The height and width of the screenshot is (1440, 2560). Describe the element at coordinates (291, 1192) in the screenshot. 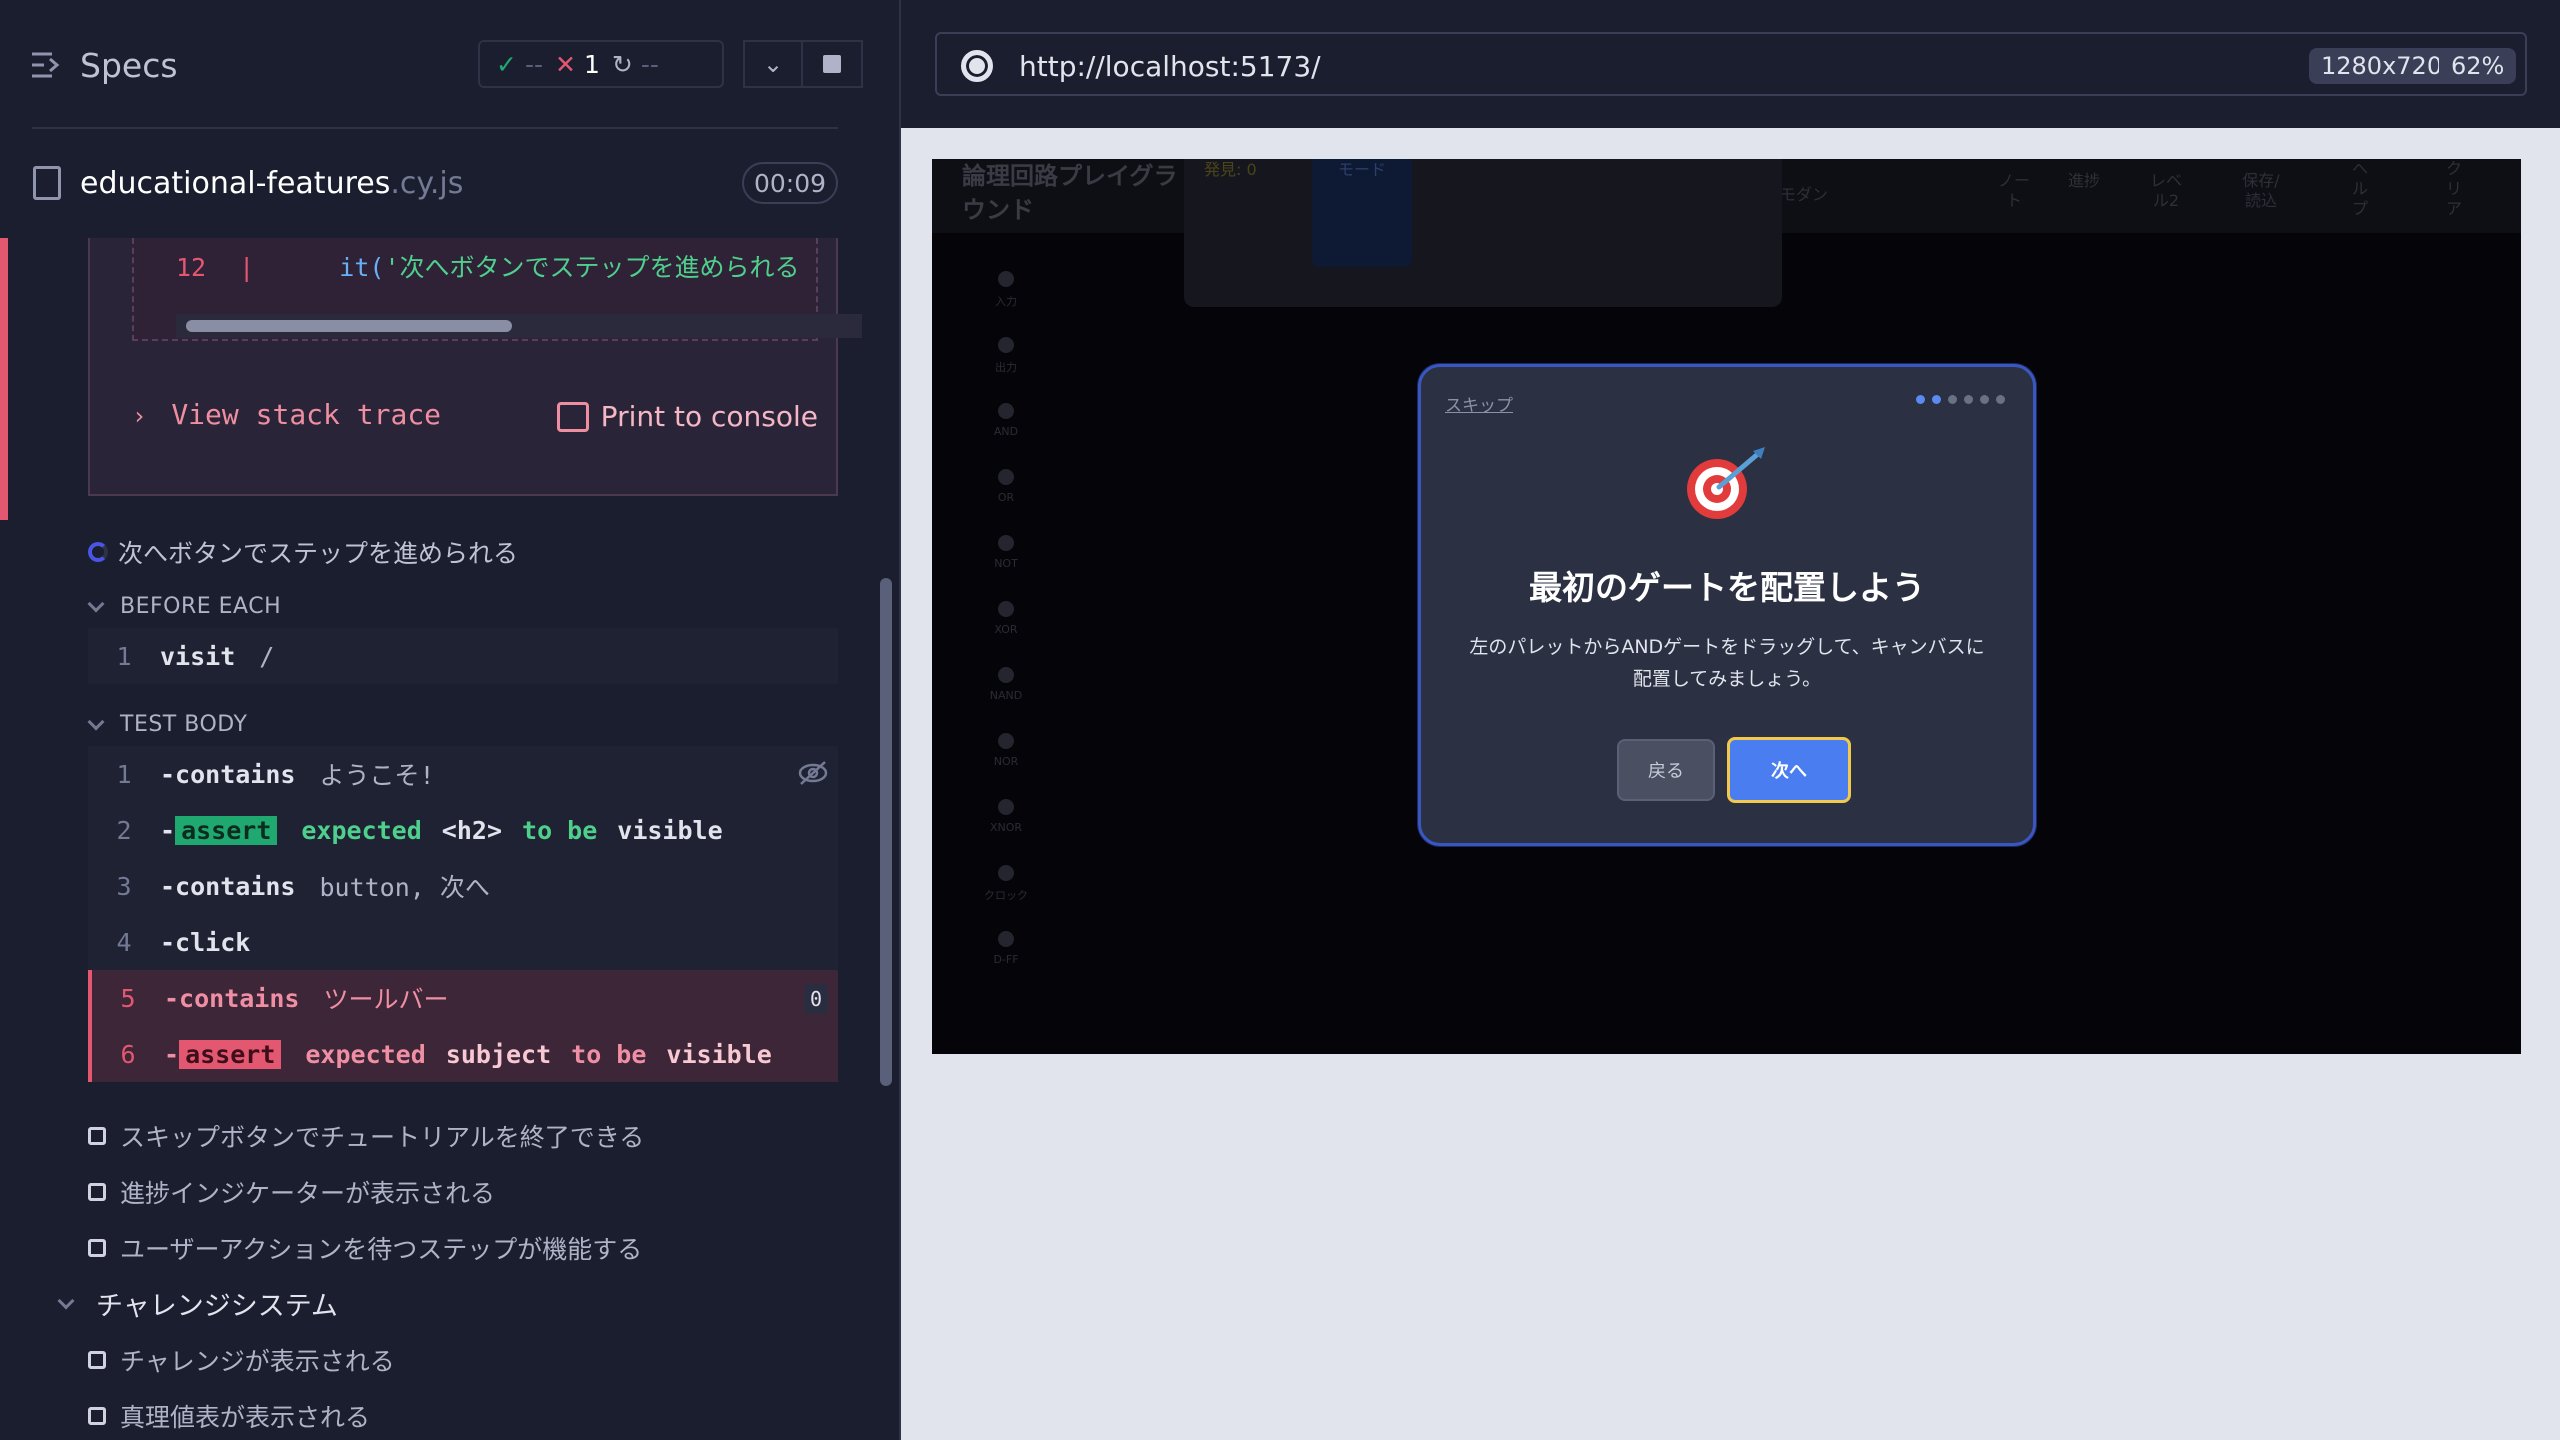

I see `pending-test: 進捗インジケーターが表示される` at that location.